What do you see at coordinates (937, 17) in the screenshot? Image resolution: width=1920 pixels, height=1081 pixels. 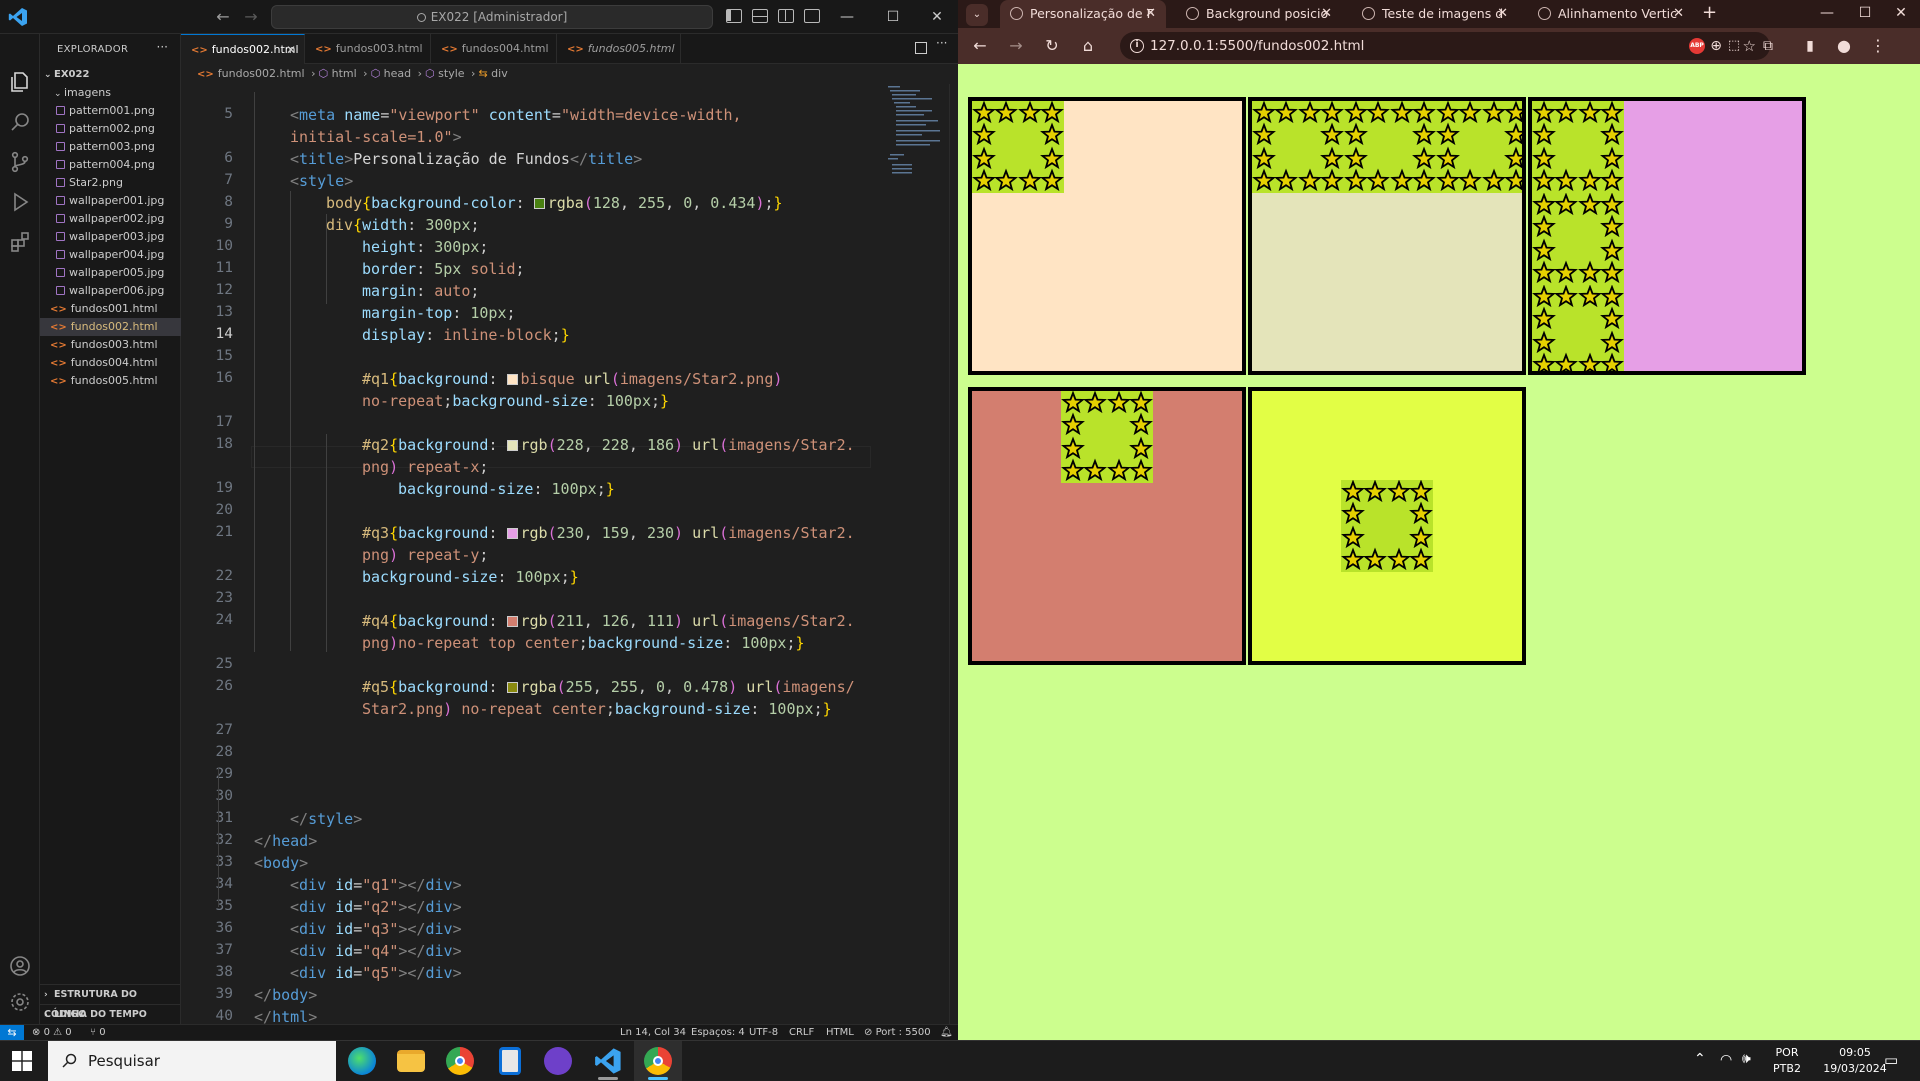 I see `close-window-button: ✕` at bounding box center [937, 17].